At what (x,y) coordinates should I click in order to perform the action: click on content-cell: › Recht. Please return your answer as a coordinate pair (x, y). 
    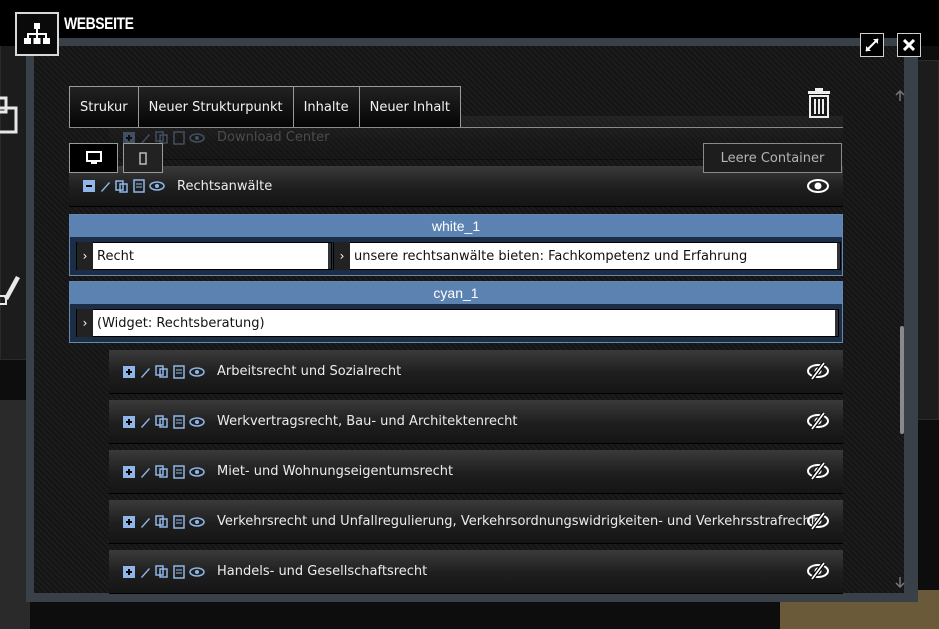
    Looking at the image, I should click on (204, 256).